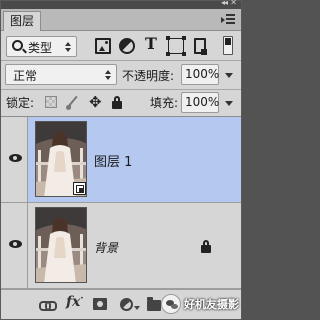 The image size is (320, 320). I want to click on panel-menu-icon, so click(228, 19).